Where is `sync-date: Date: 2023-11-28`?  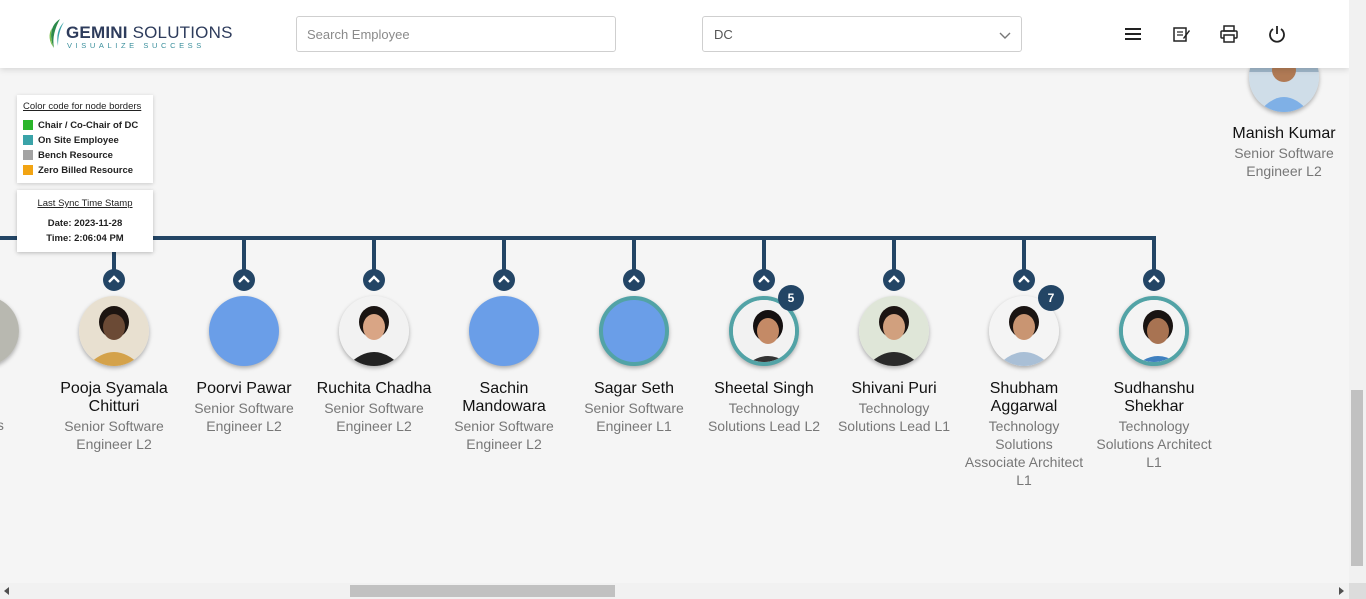 sync-date: Date: 2023-11-28 is located at coordinates (85, 223).